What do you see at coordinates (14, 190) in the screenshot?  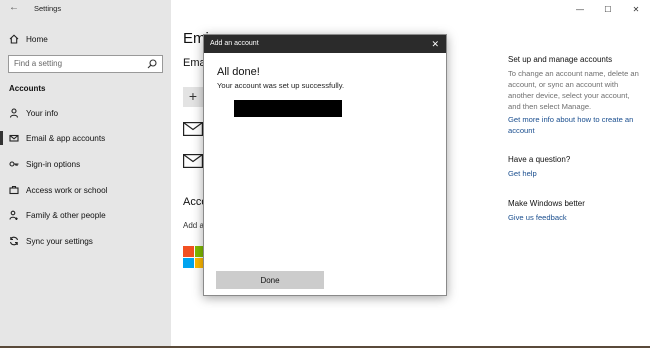 I see `briefcase-icon` at bounding box center [14, 190].